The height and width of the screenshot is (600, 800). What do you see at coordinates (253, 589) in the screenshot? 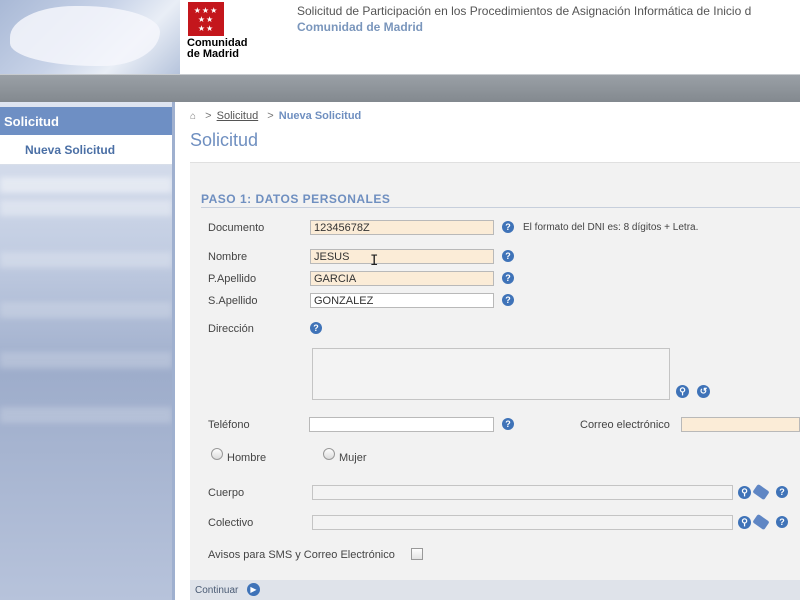
I see `continue-arrow-icon: ▶` at bounding box center [253, 589].